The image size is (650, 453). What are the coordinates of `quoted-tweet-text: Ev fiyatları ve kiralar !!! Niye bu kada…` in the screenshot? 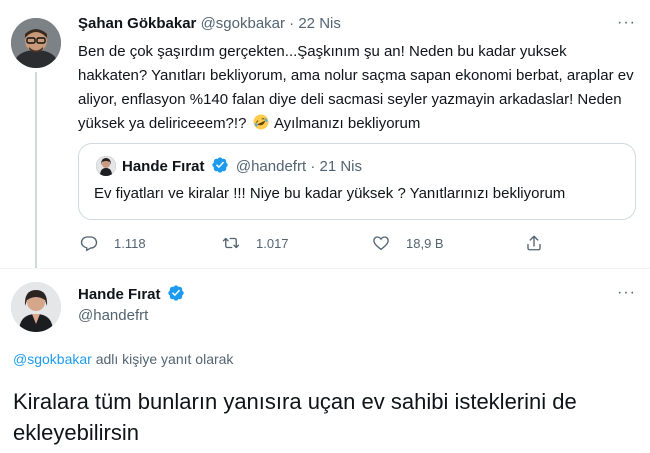 It's located at (330, 193).